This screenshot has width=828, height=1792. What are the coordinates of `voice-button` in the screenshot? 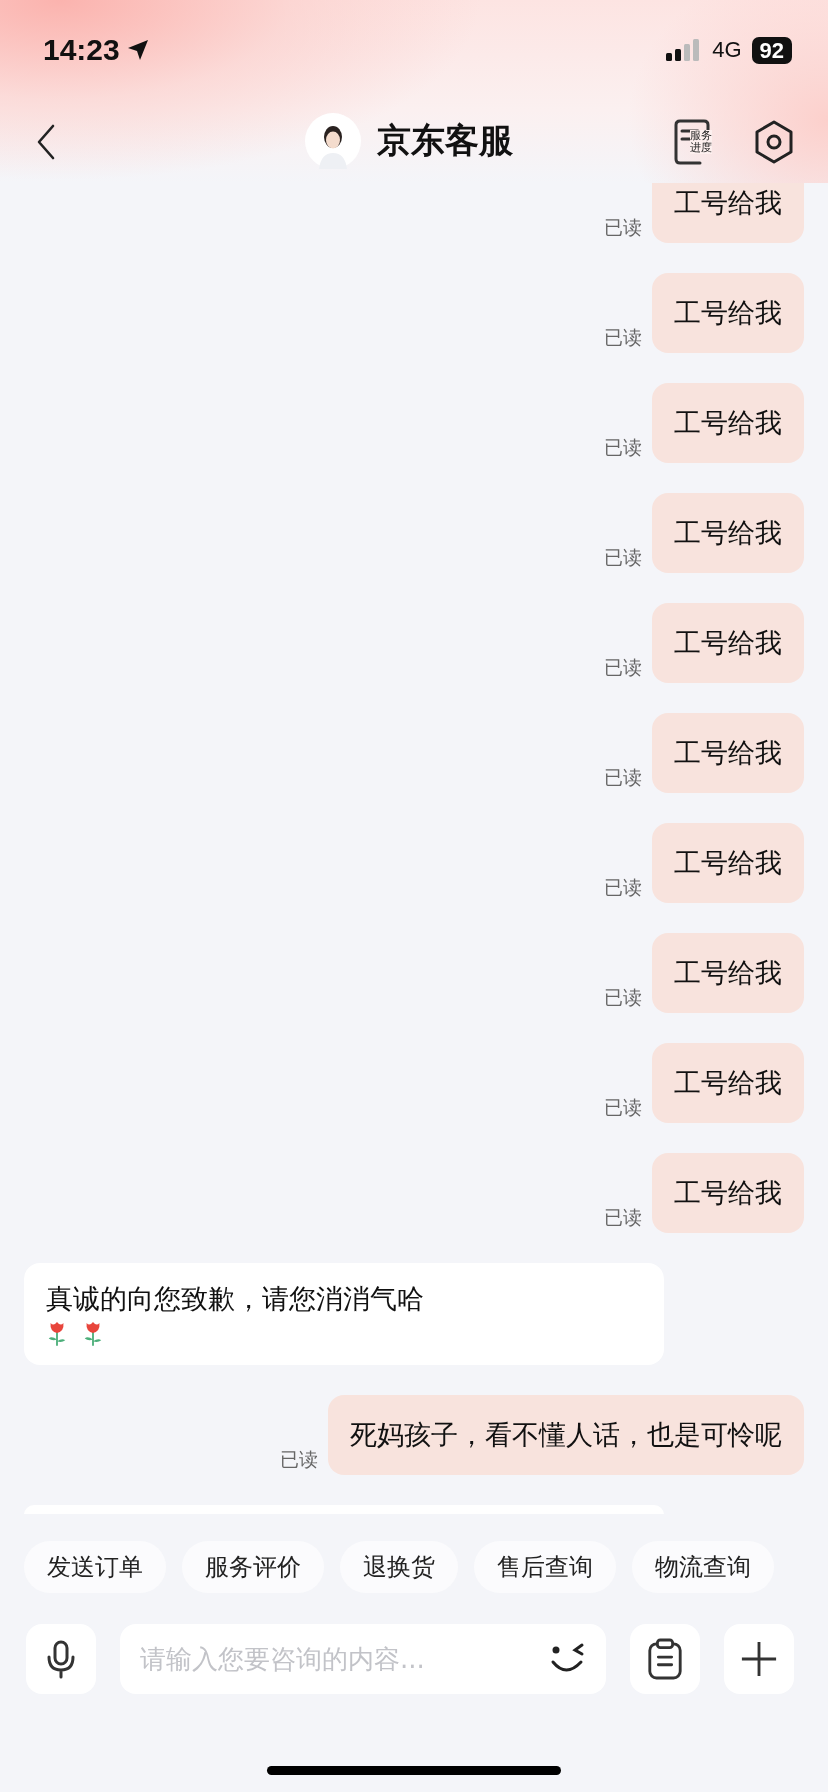 It's located at (61, 1659).